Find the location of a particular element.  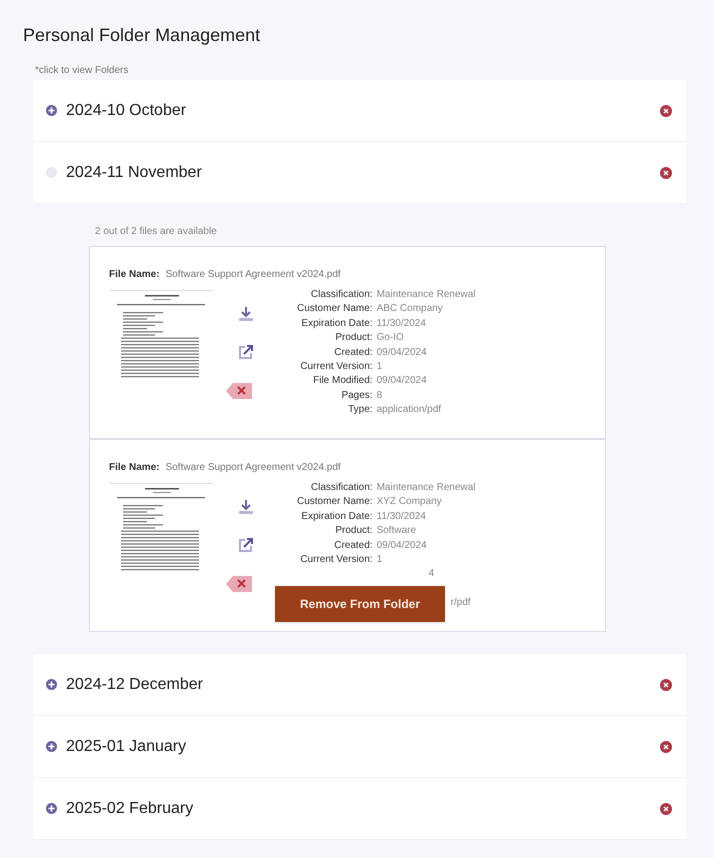

detail-value: Go-IO is located at coordinates (390, 338).